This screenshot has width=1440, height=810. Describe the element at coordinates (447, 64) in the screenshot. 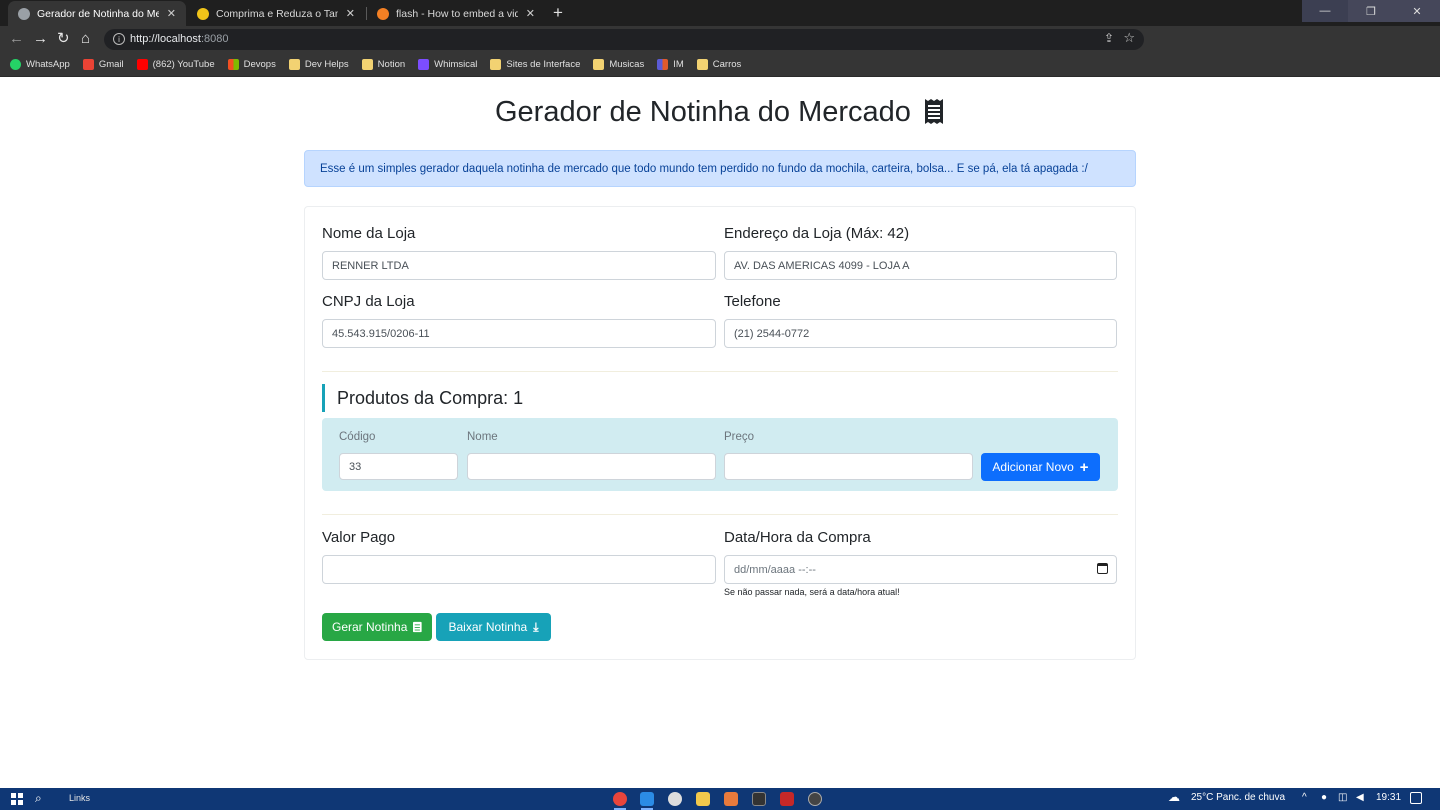

I see `bookmark-whimsical: Whimsical` at that location.